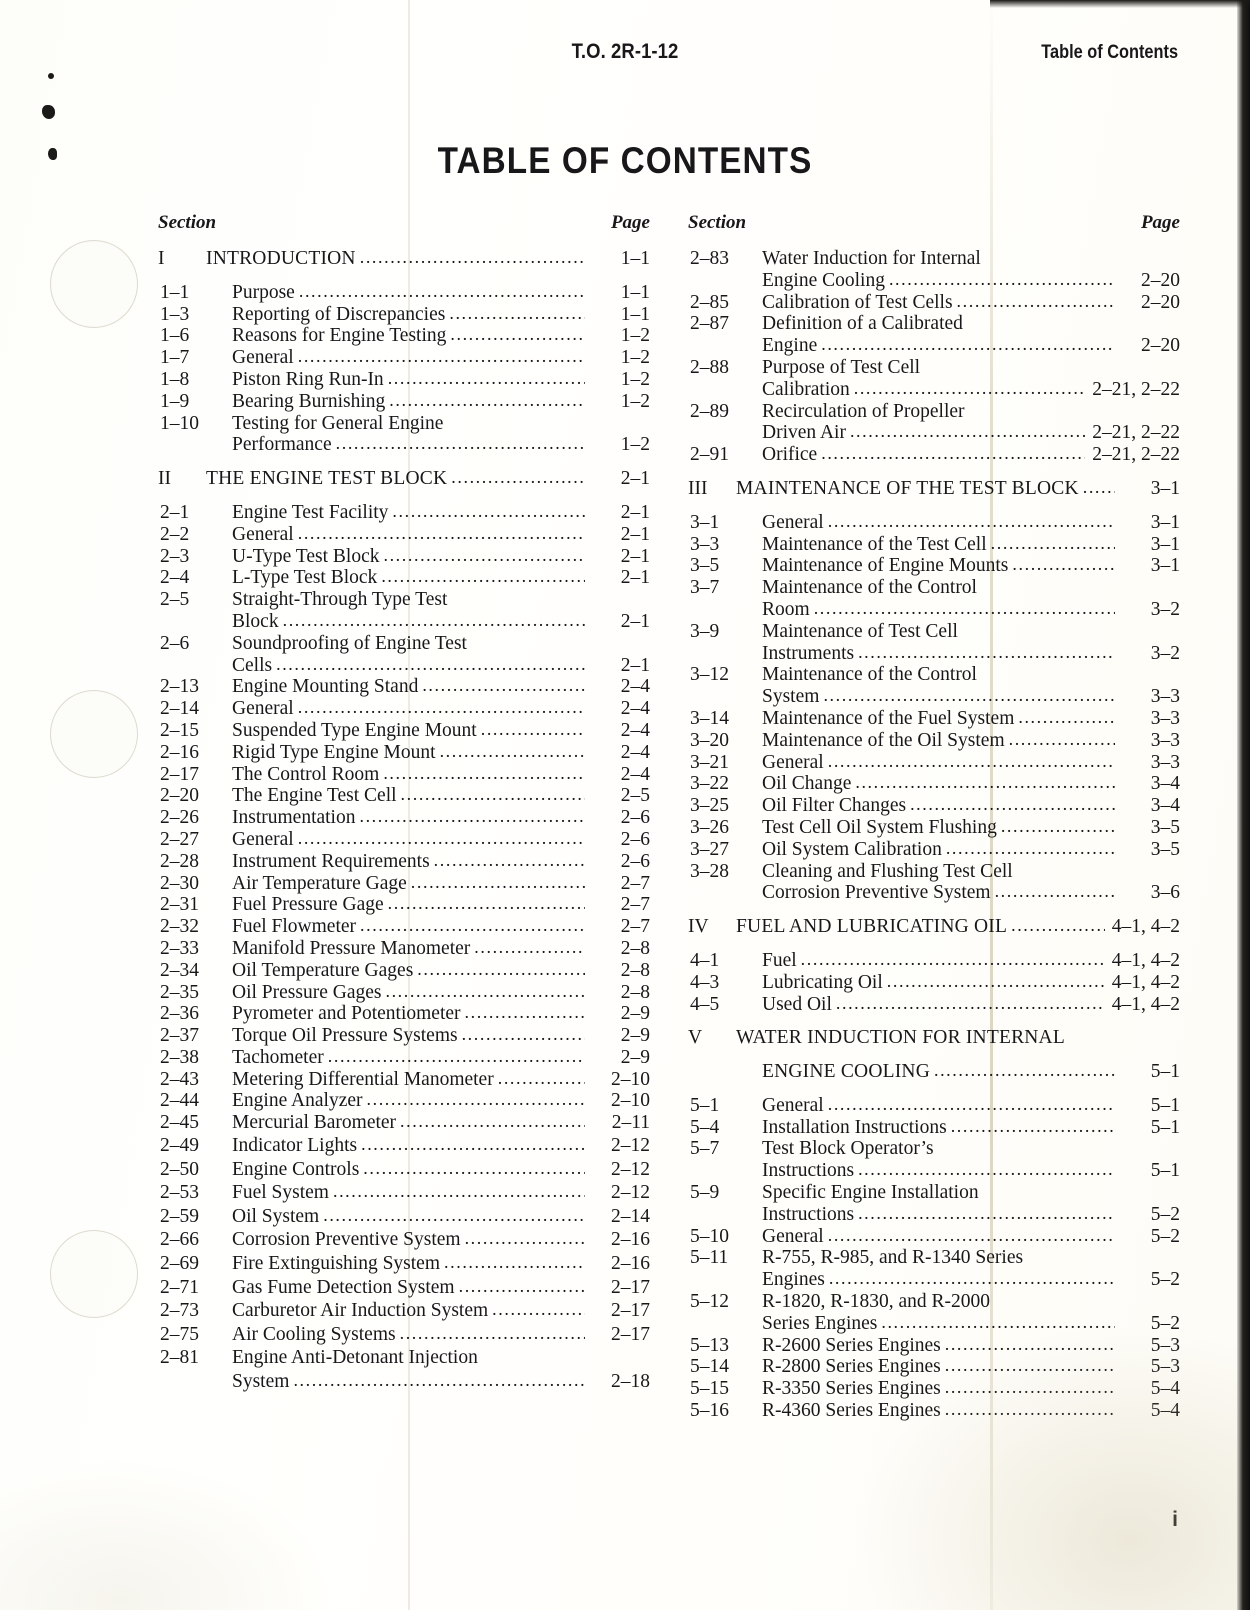 Image resolution: width=1250 pixels, height=1610 pixels. Describe the element at coordinates (404, 293) in the screenshot. I see `toc-entry: 1–1 Purpose 1–1` at that location.